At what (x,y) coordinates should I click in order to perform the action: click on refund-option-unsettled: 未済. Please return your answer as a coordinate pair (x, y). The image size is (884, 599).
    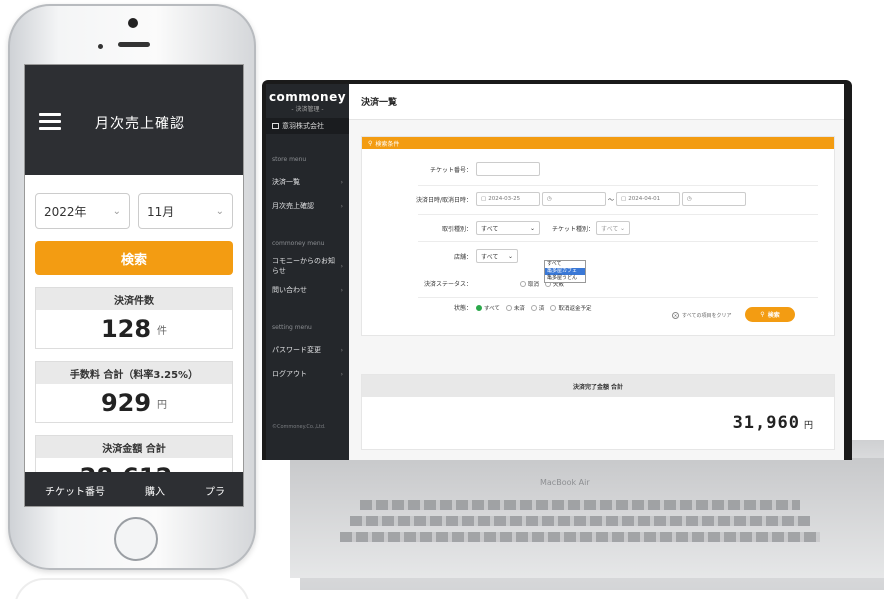
    Looking at the image, I should click on (515, 308).